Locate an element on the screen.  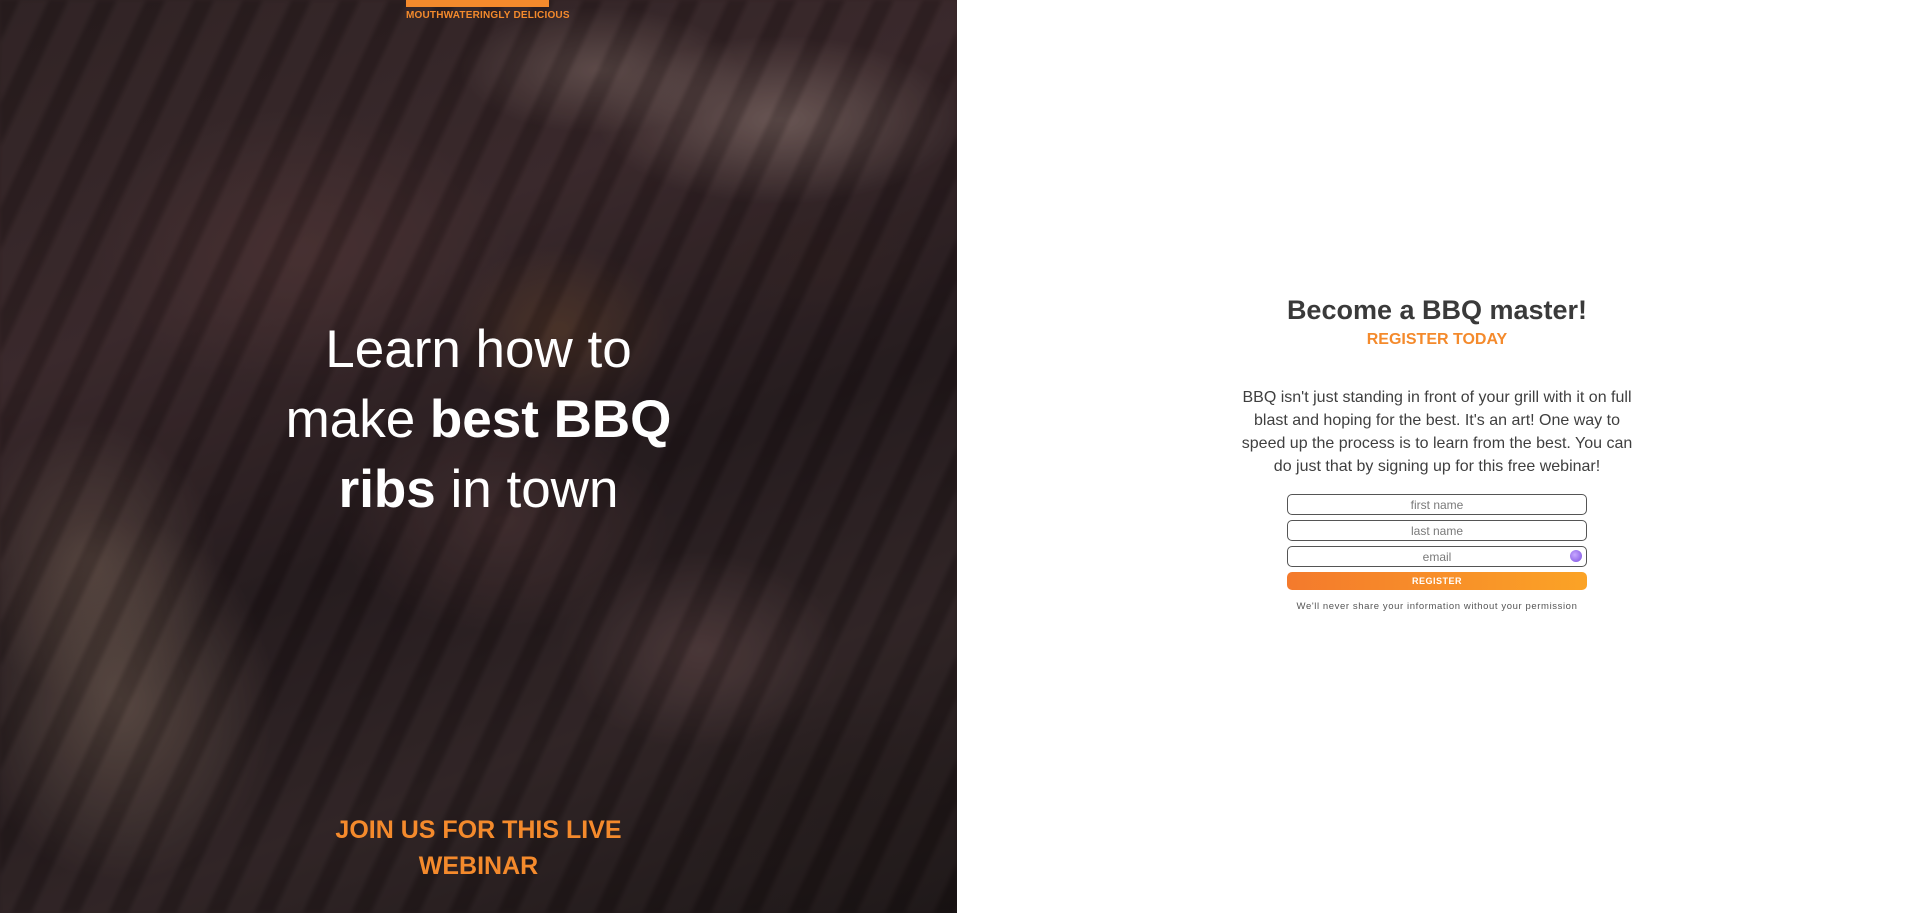
hero-headline: Learn how to make best BBQ ribs in town is located at coordinates (478, 420).